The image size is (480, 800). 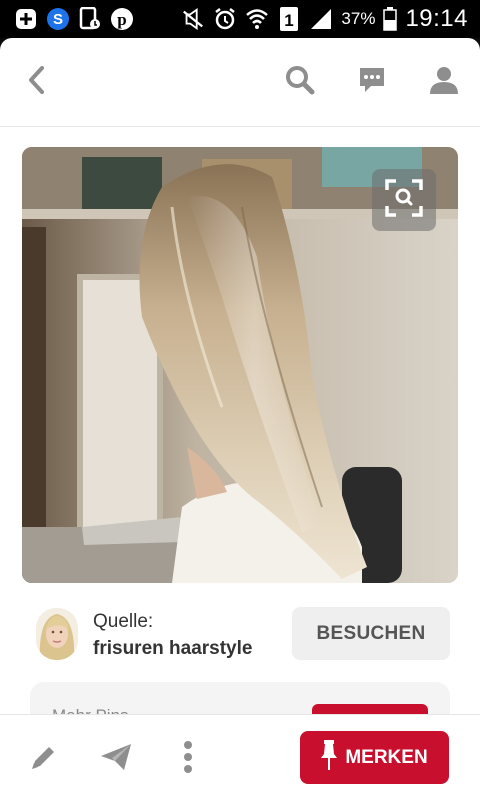 What do you see at coordinates (123, 621) in the screenshot?
I see `source-label: Quelle:` at bounding box center [123, 621].